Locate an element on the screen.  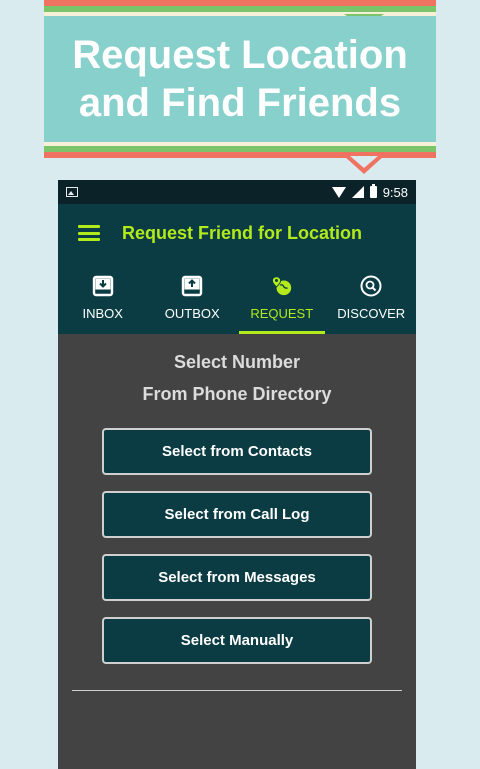
app-bar: Request Friend for Location is located at coordinates (237, 233).